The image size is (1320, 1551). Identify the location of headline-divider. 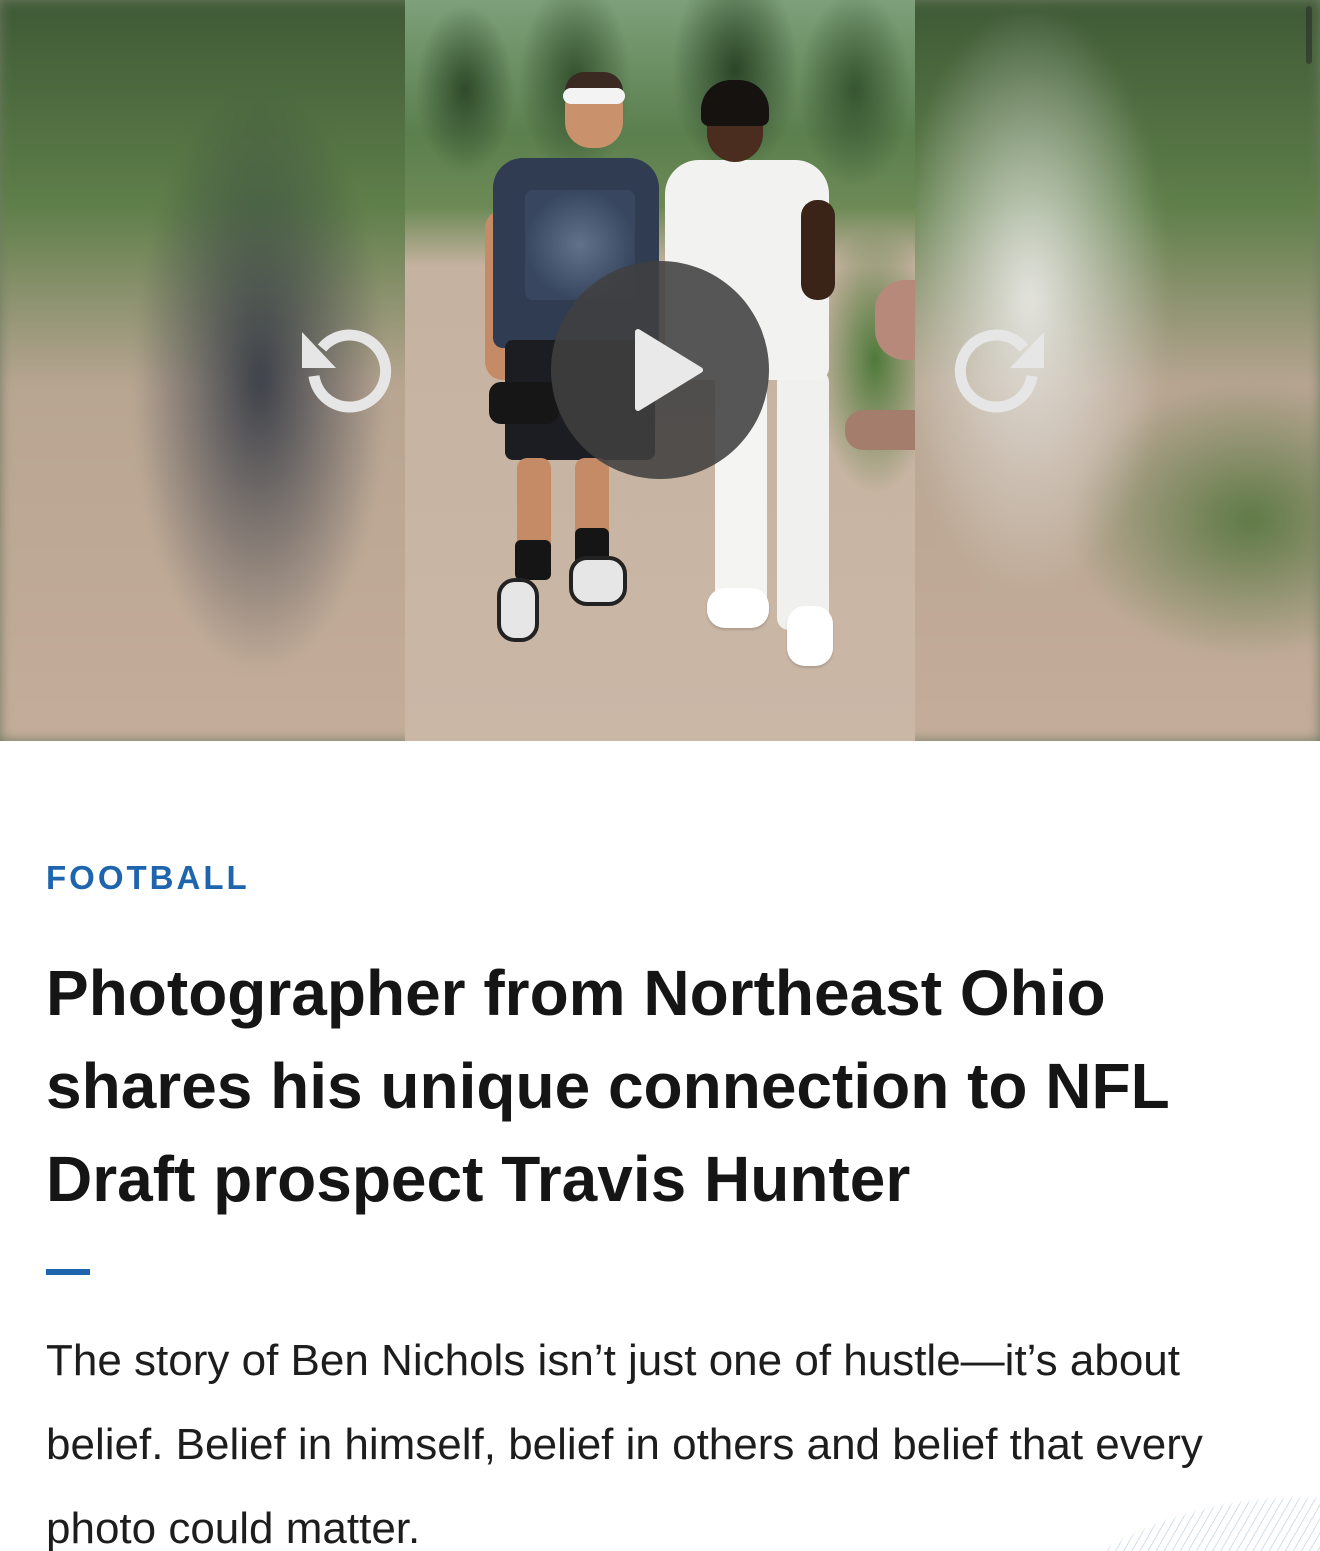
(68, 1272).